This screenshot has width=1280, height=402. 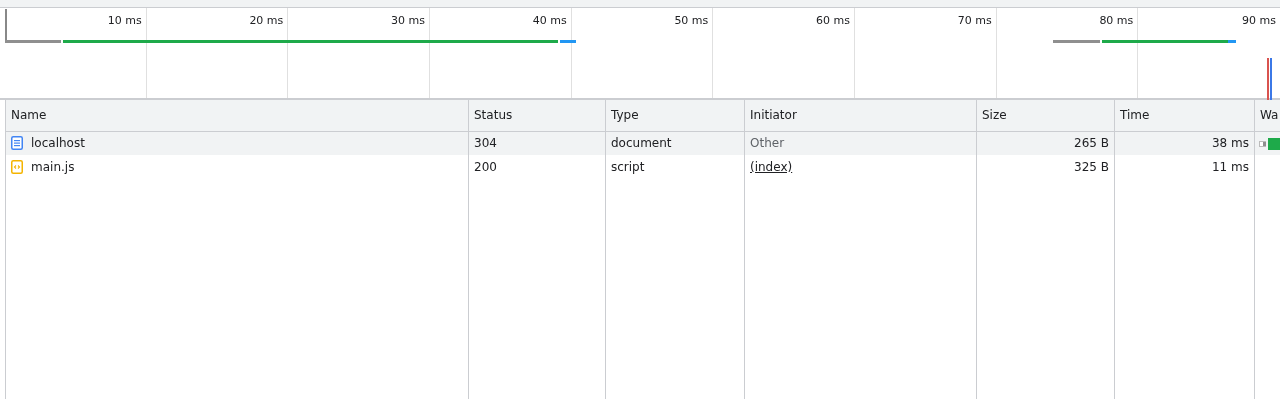 What do you see at coordinates (549, 20) in the screenshot?
I see `tick-label: 40 ms` at bounding box center [549, 20].